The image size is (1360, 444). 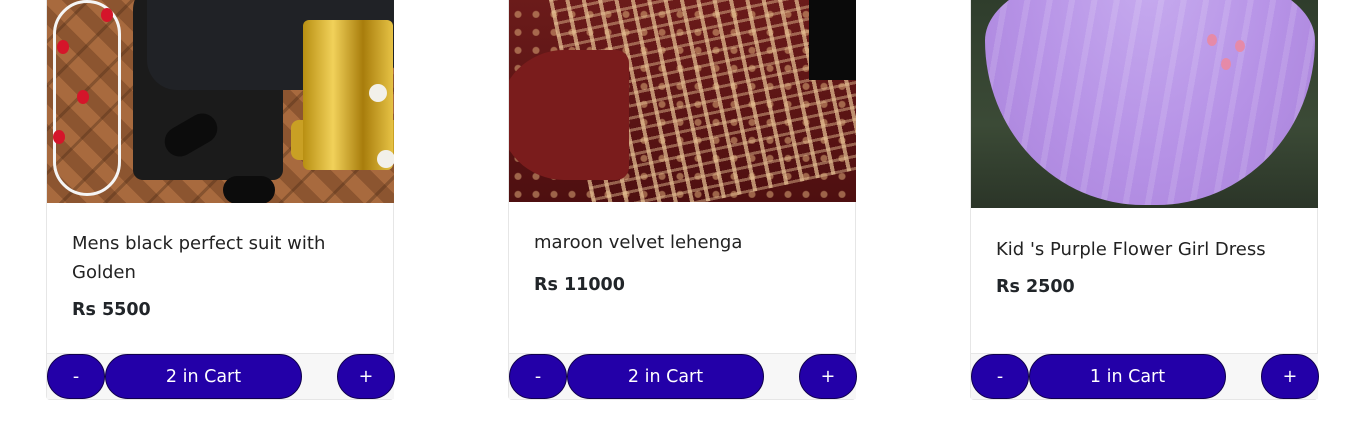 I want to click on product-price: Rs 2500, so click(x=1035, y=287).